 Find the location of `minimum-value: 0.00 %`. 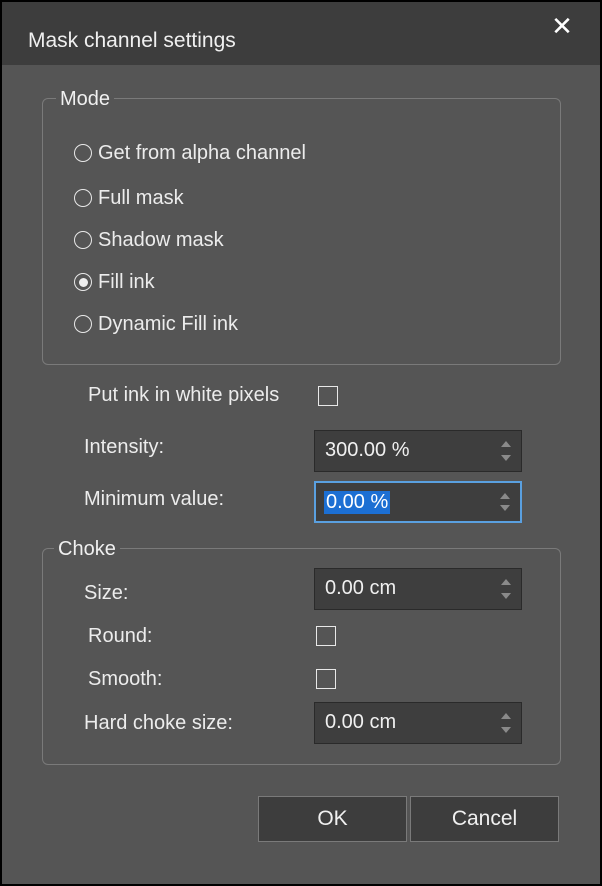

minimum-value: 0.00 % is located at coordinates (357, 502).